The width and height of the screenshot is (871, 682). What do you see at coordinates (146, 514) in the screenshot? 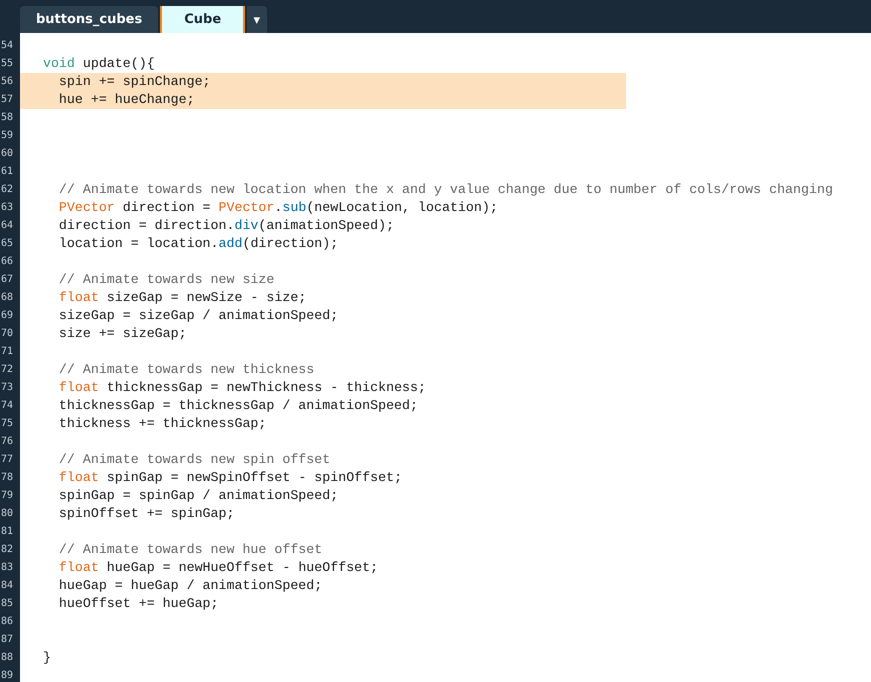
I see `code-line: spinOffset += spinGap;` at bounding box center [146, 514].